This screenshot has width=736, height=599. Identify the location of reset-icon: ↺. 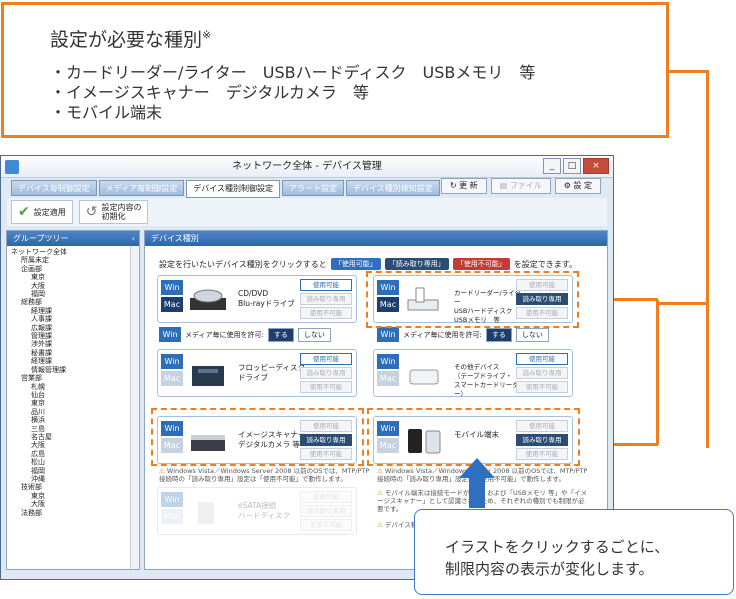
(91, 211).